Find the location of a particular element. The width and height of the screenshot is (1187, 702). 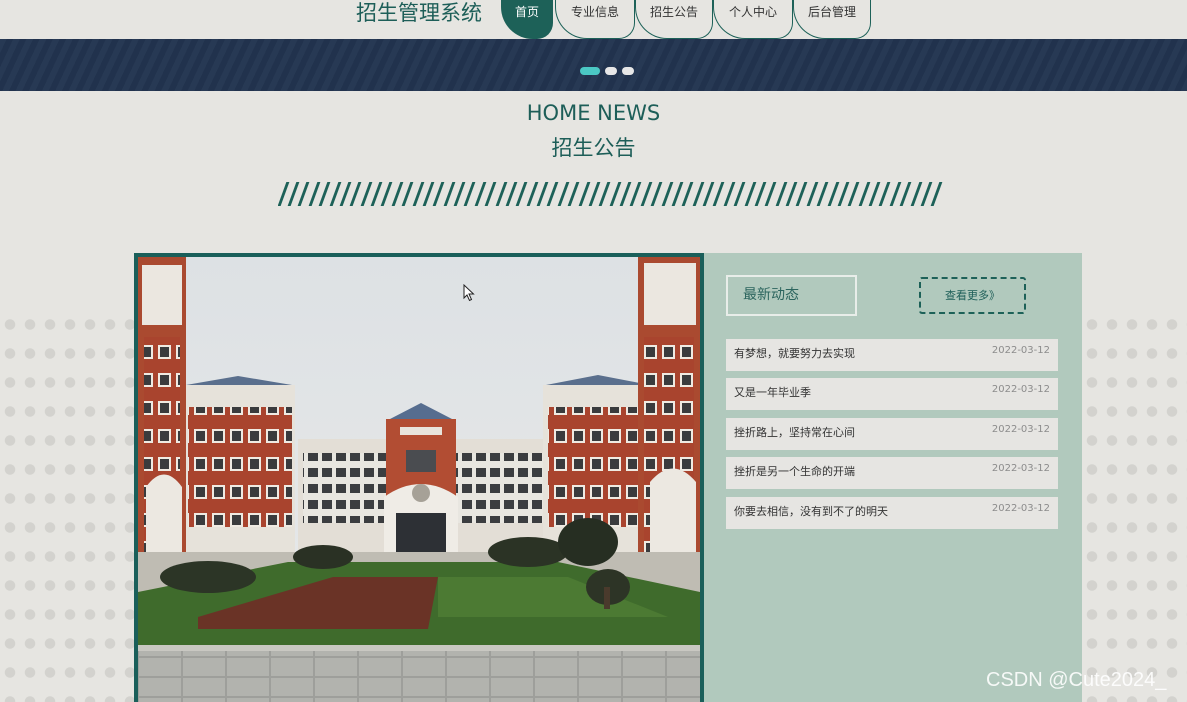

news-item-title: 挫折是另一个生命的开端 is located at coordinates (794, 471).